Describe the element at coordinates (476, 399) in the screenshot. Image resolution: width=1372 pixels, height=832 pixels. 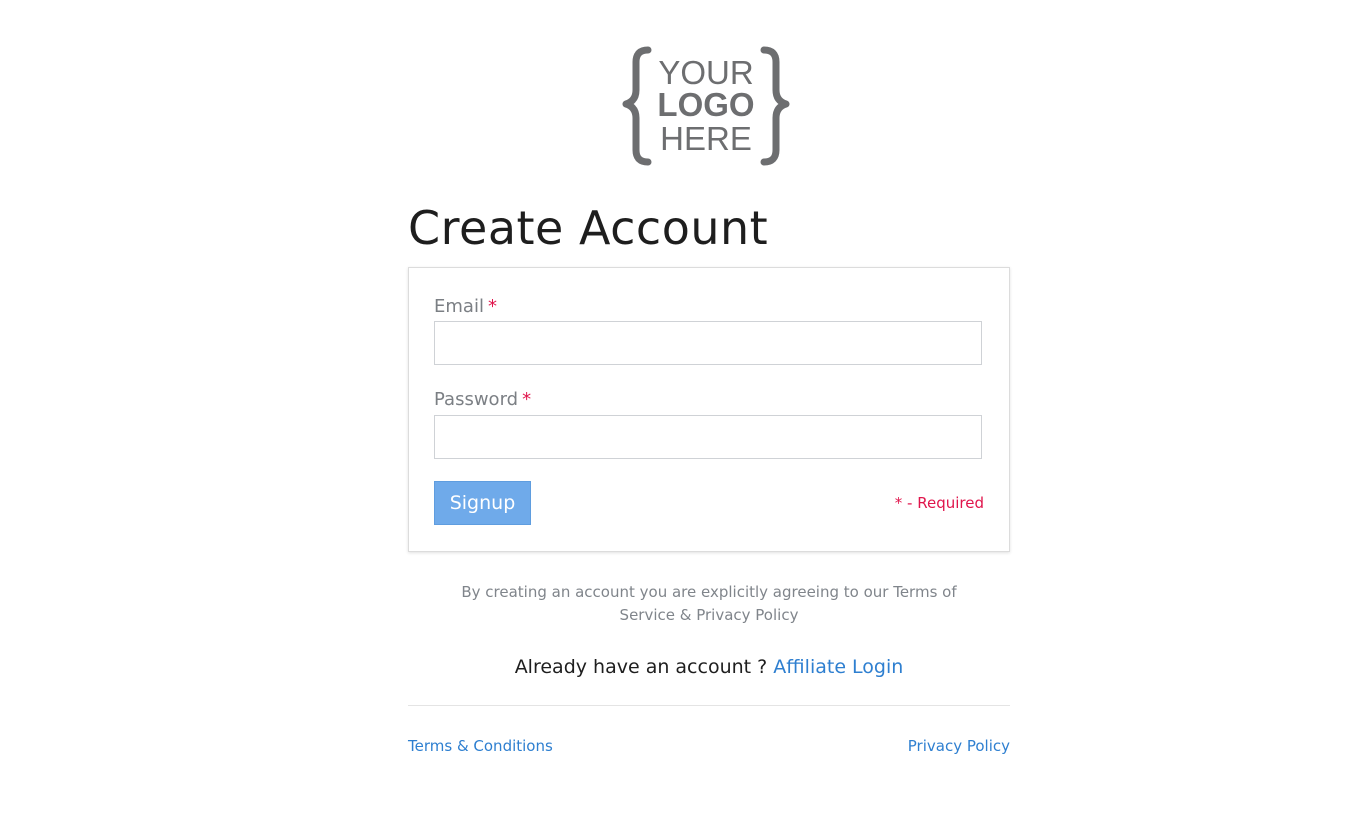
I see `password-label-text: Password` at that location.